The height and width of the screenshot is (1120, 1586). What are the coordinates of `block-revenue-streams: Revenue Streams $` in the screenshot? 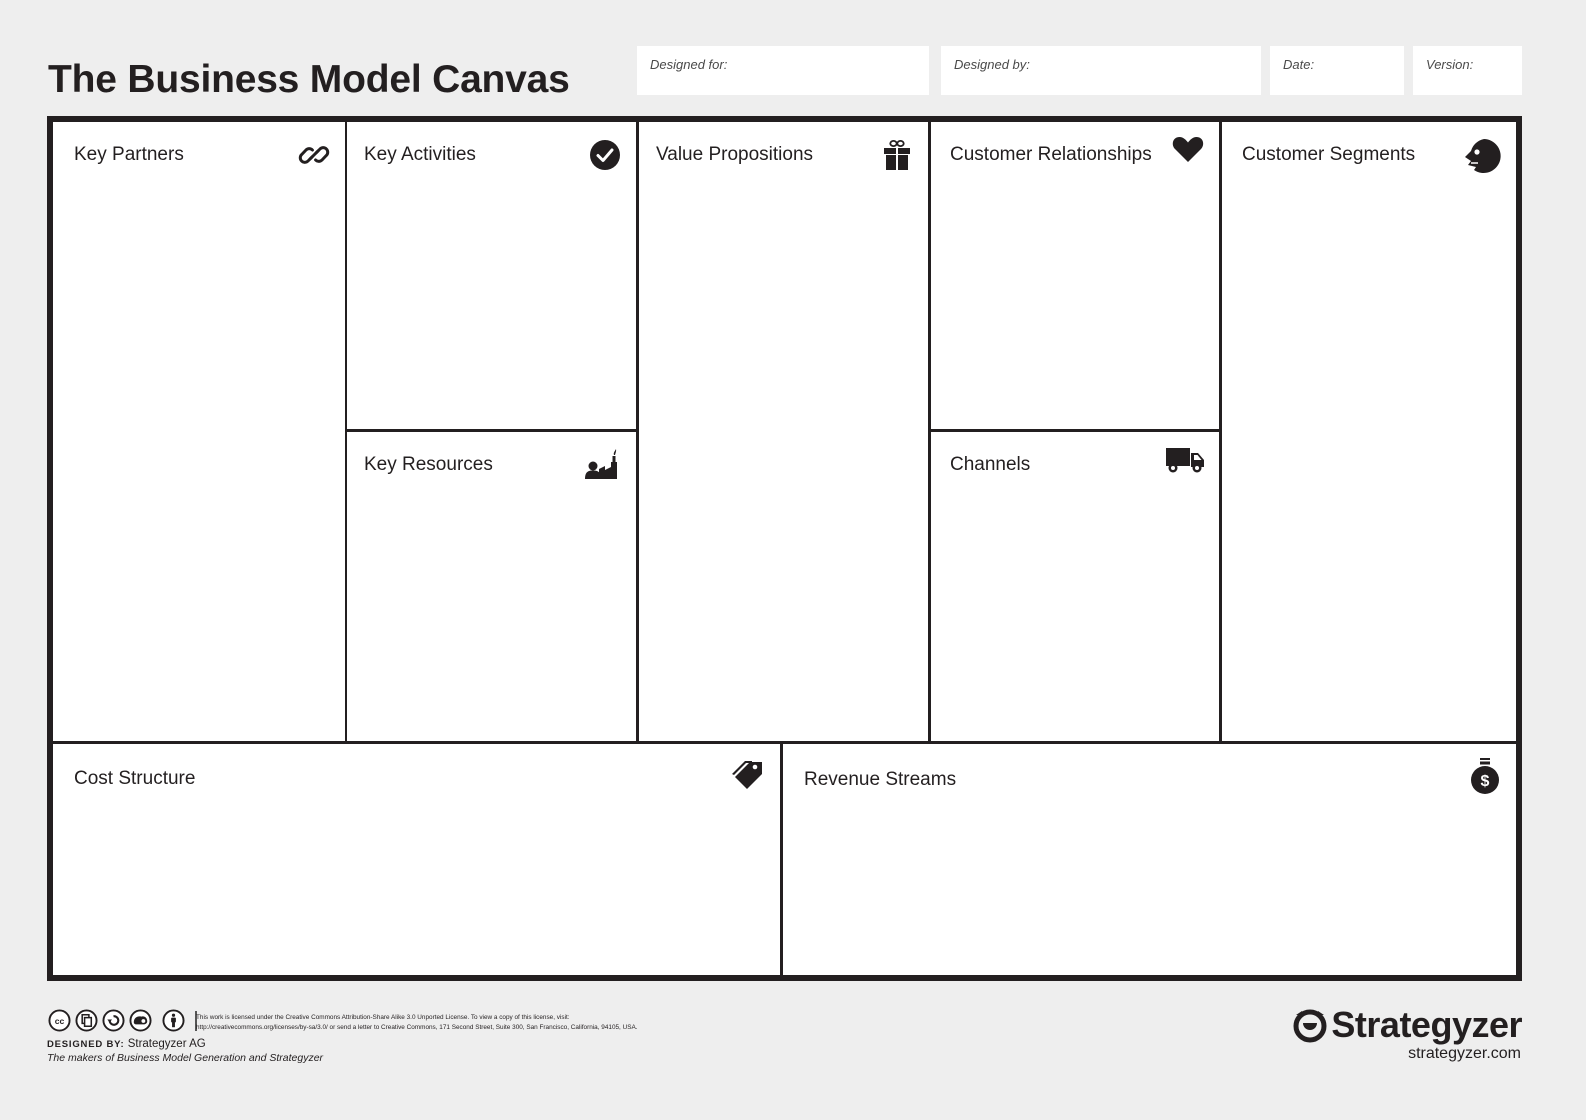 It's located at (1149, 859).